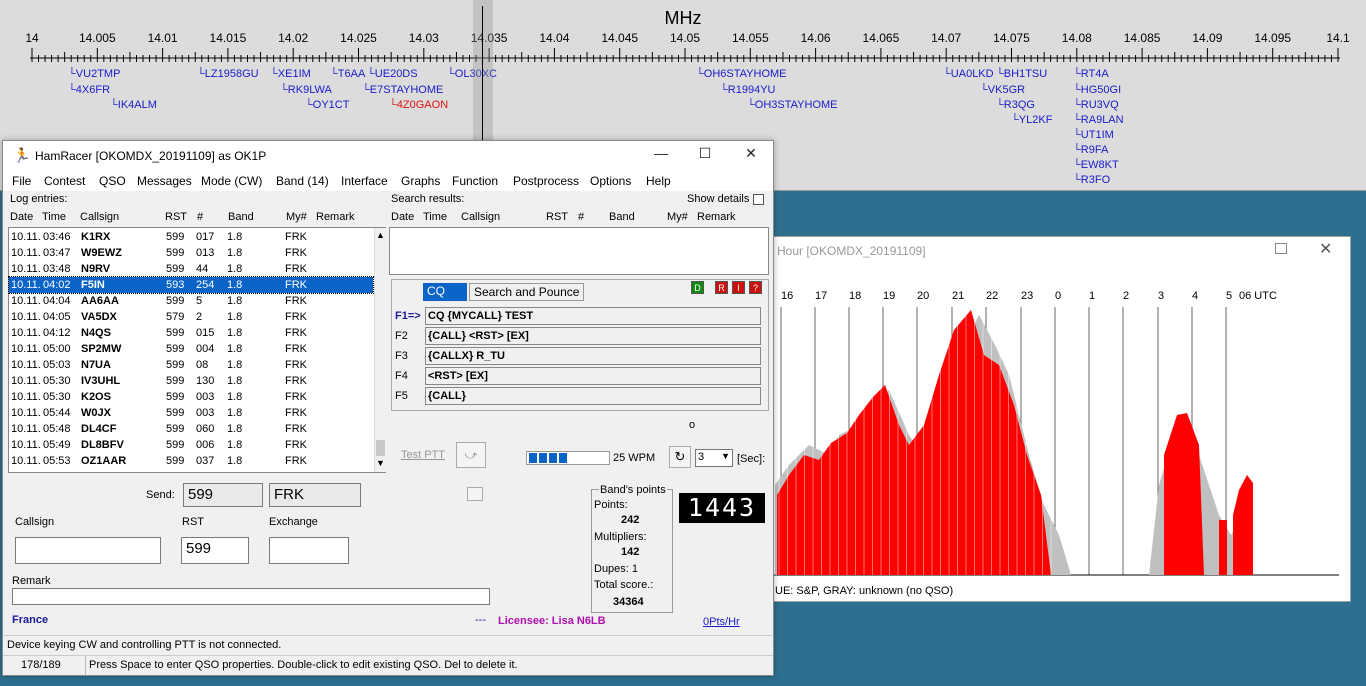 The width and height of the screenshot is (1366, 686). I want to click on spot-ua0lkd: └UA0LKD, so click(968, 74).